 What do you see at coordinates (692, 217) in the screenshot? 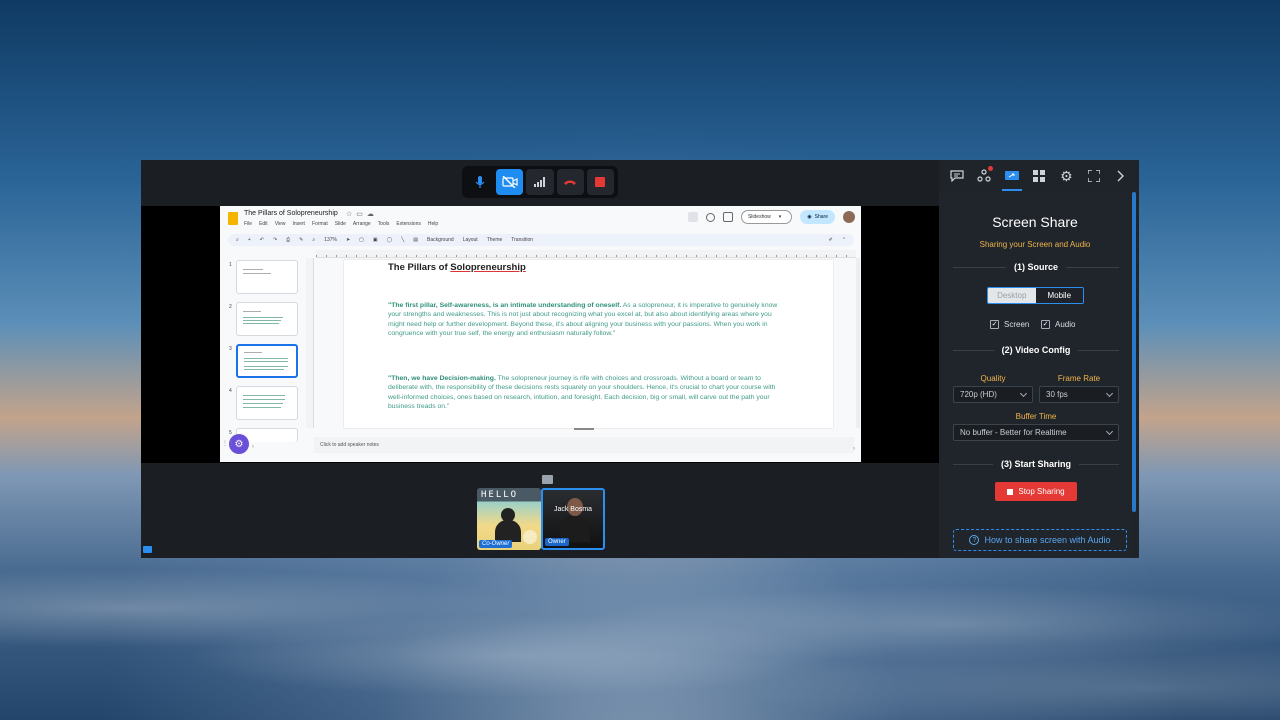
I see `meet-icon` at bounding box center [692, 217].